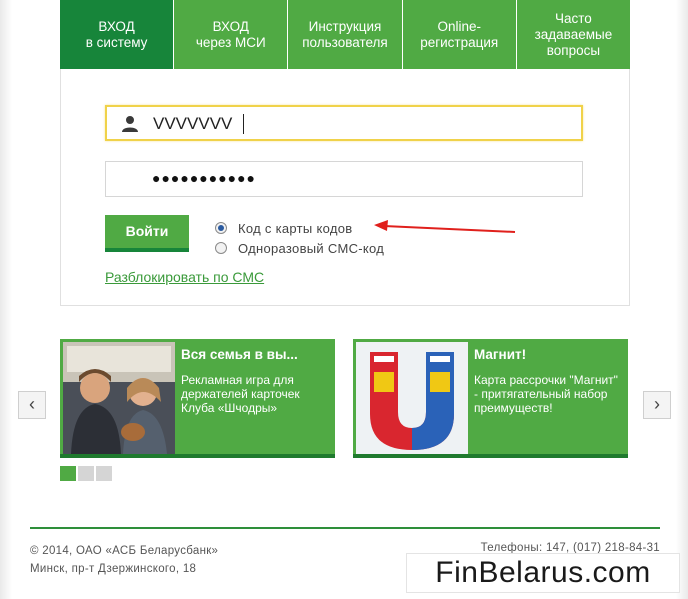 The width and height of the screenshot is (688, 599). What do you see at coordinates (573, 18) in the screenshot?
I see `tab-label-line1: Часто` at bounding box center [573, 18].